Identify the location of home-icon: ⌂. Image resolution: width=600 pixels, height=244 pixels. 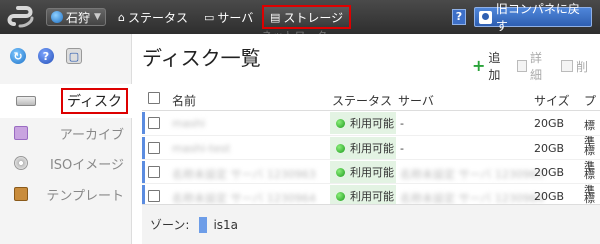
(121, 17).